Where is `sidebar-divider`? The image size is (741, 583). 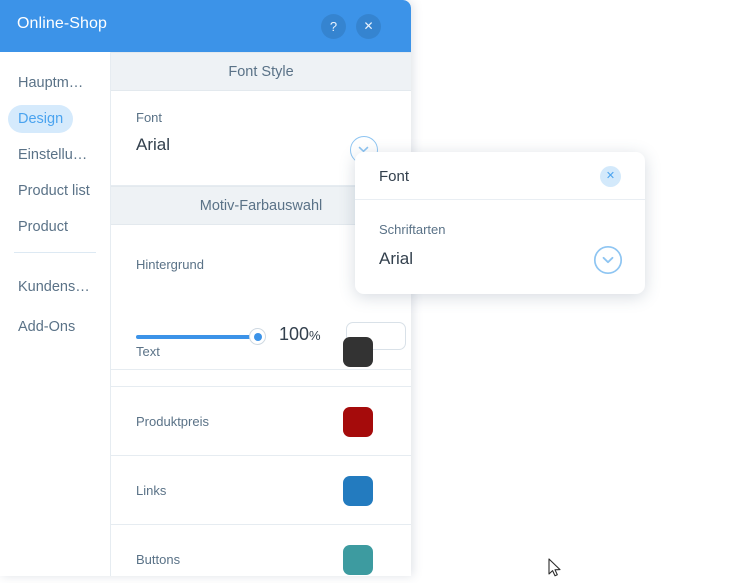 sidebar-divider is located at coordinates (55, 252).